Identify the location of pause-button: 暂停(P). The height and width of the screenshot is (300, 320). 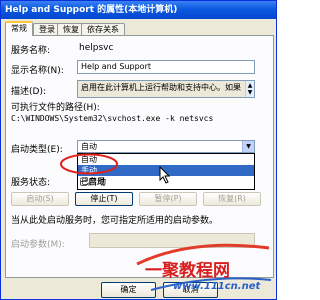
(168, 199).